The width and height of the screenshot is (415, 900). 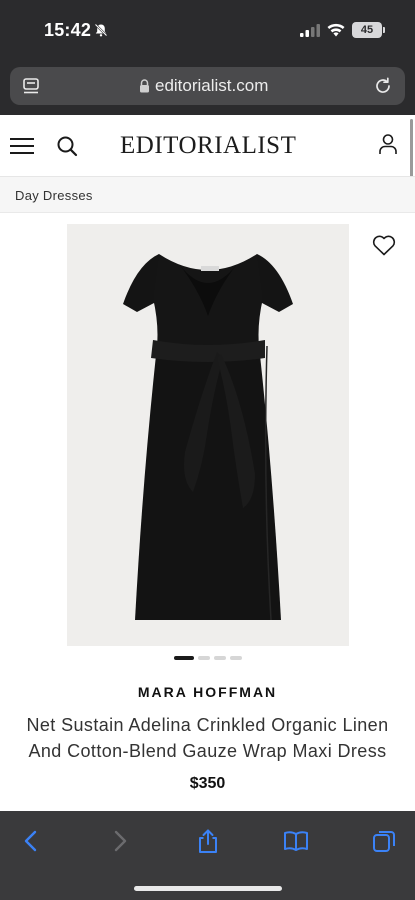 What do you see at coordinates (388, 144) in the screenshot?
I see `account-icon` at bounding box center [388, 144].